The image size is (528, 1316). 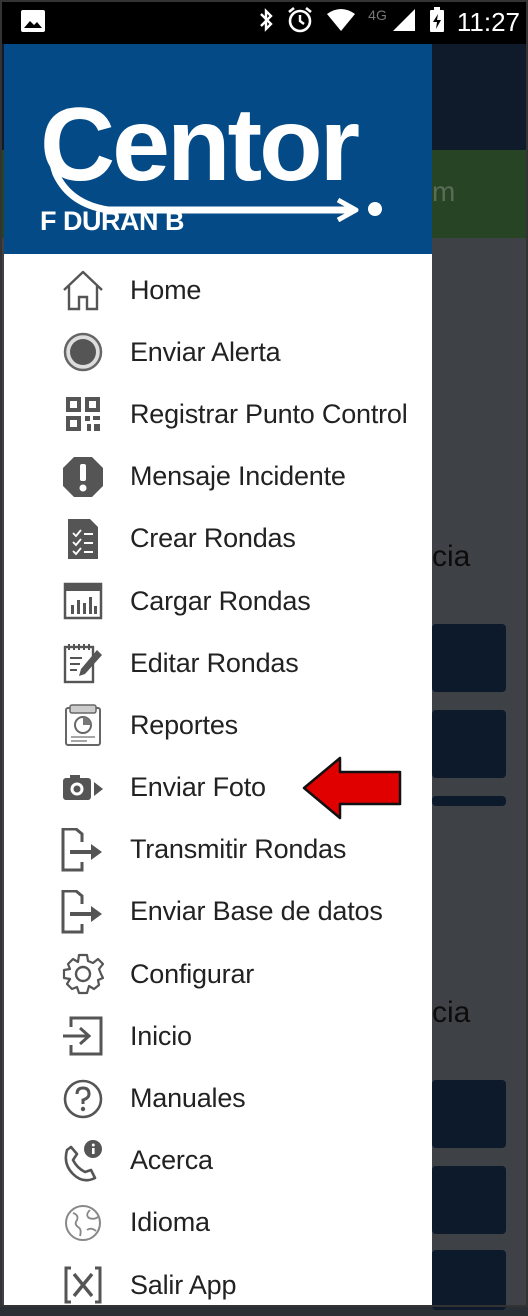 What do you see at coordinates (269, 413) in the screenshot?
I see `menu-item-label: Registrar Punto Control` at bounding box center [269, 413].